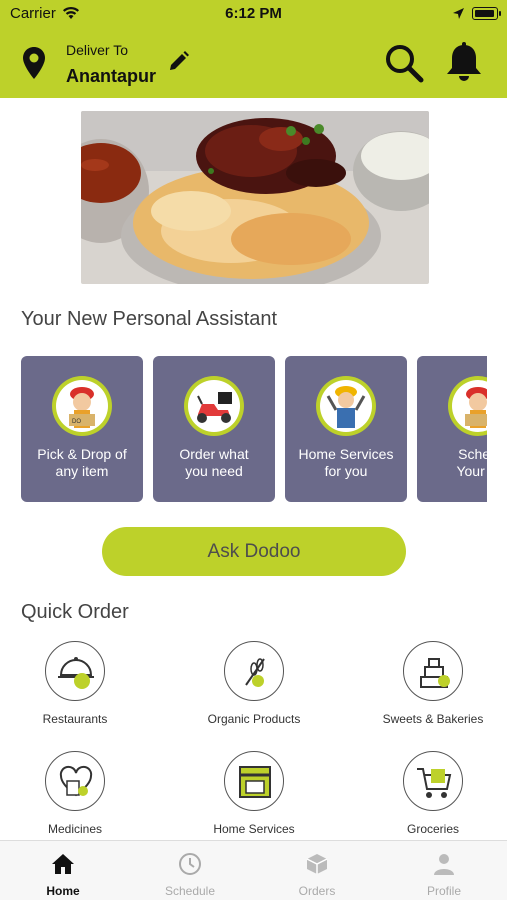 The height and width of the screenshot is (900, 507). I want to click on ask-dodoo-button: Ask Dodoo, so click(254, 551).